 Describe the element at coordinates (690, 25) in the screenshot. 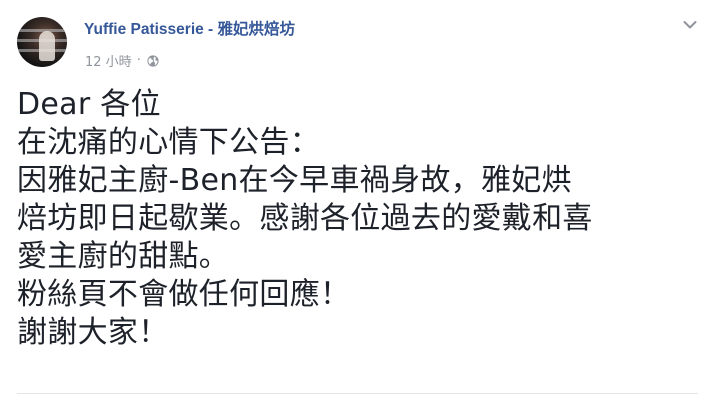

I see `chevron-down-icon` at that location.